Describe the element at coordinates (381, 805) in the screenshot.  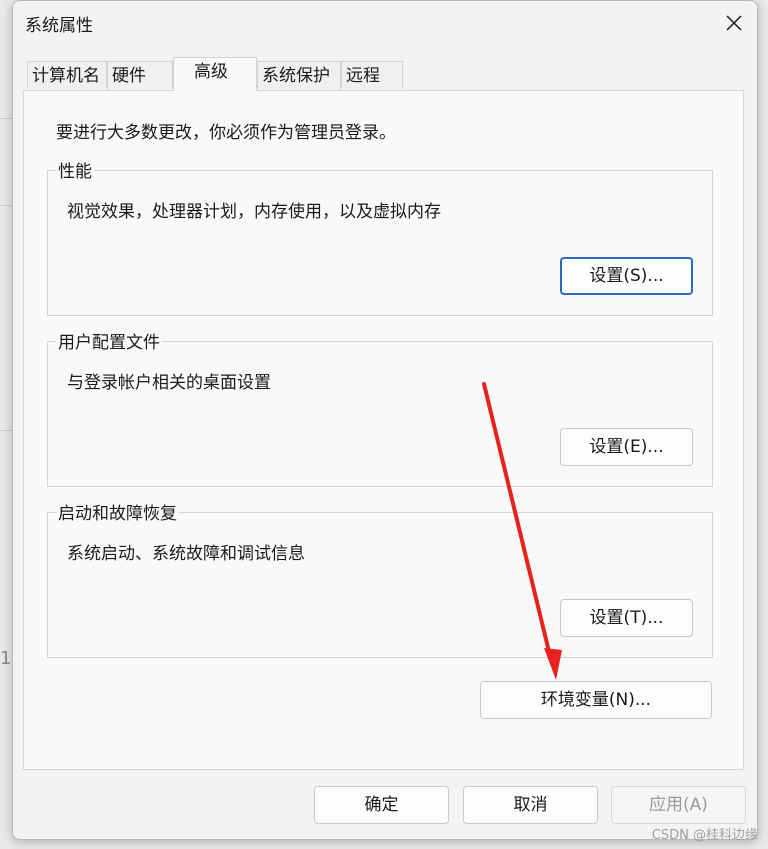
I see `ok-button: 确定` at that location.